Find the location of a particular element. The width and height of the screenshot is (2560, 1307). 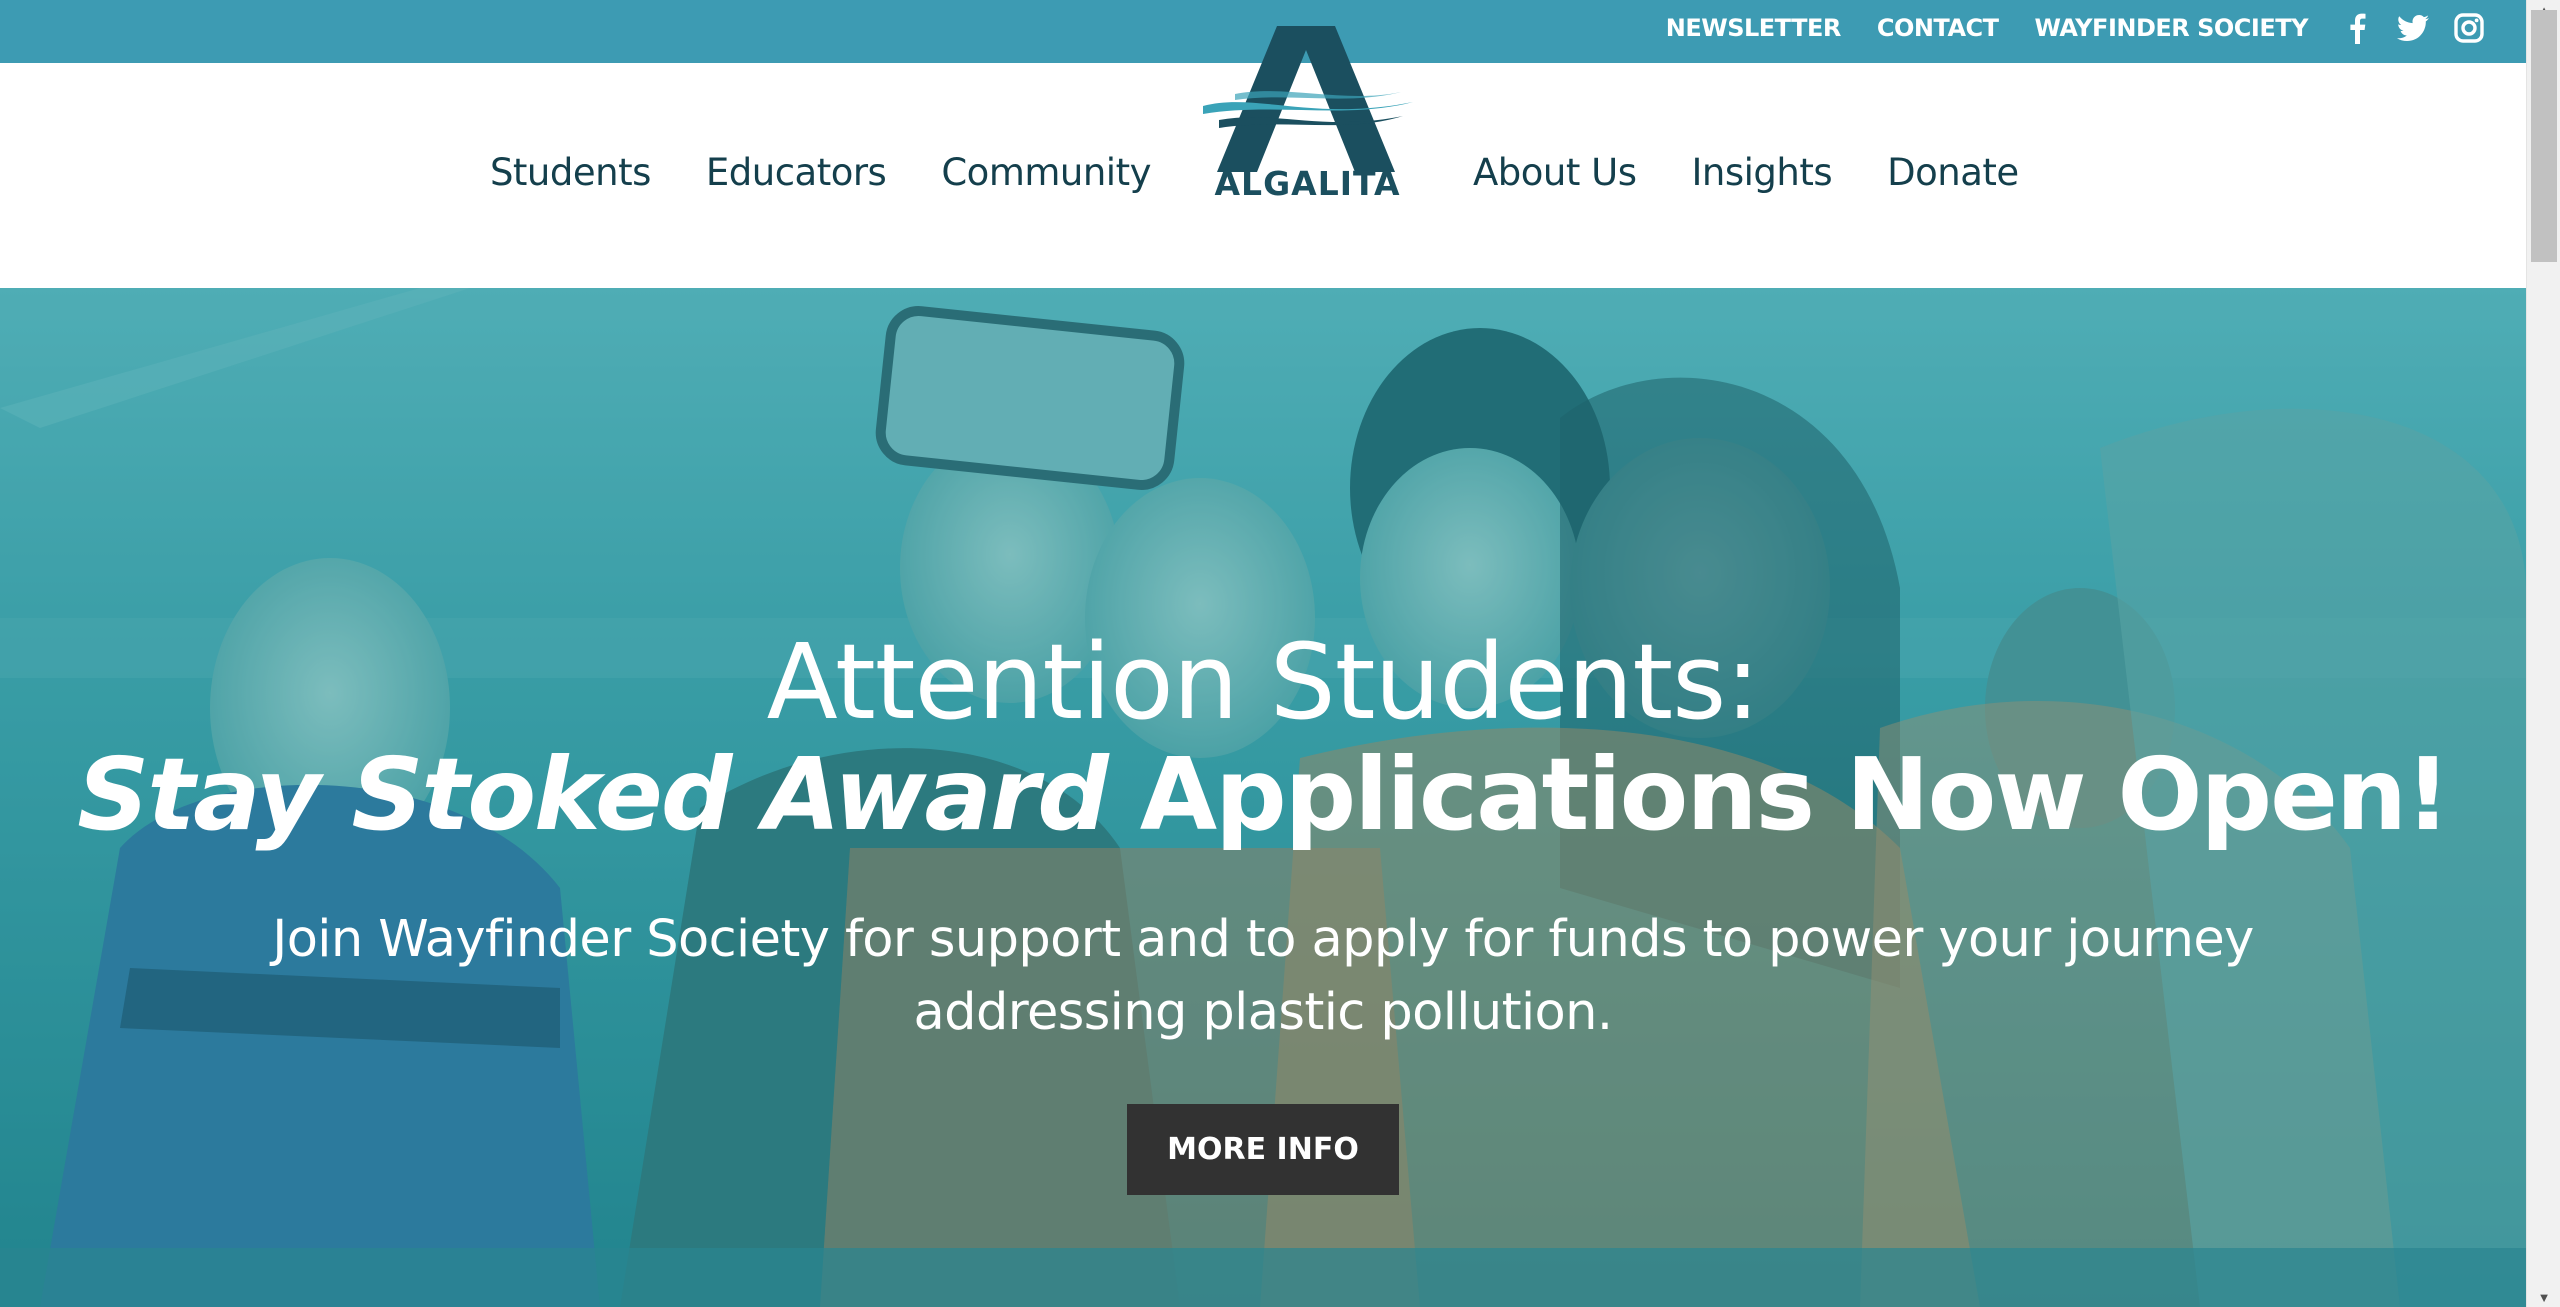

nav-item-educators: Educators is located at coordinates (796, 172).